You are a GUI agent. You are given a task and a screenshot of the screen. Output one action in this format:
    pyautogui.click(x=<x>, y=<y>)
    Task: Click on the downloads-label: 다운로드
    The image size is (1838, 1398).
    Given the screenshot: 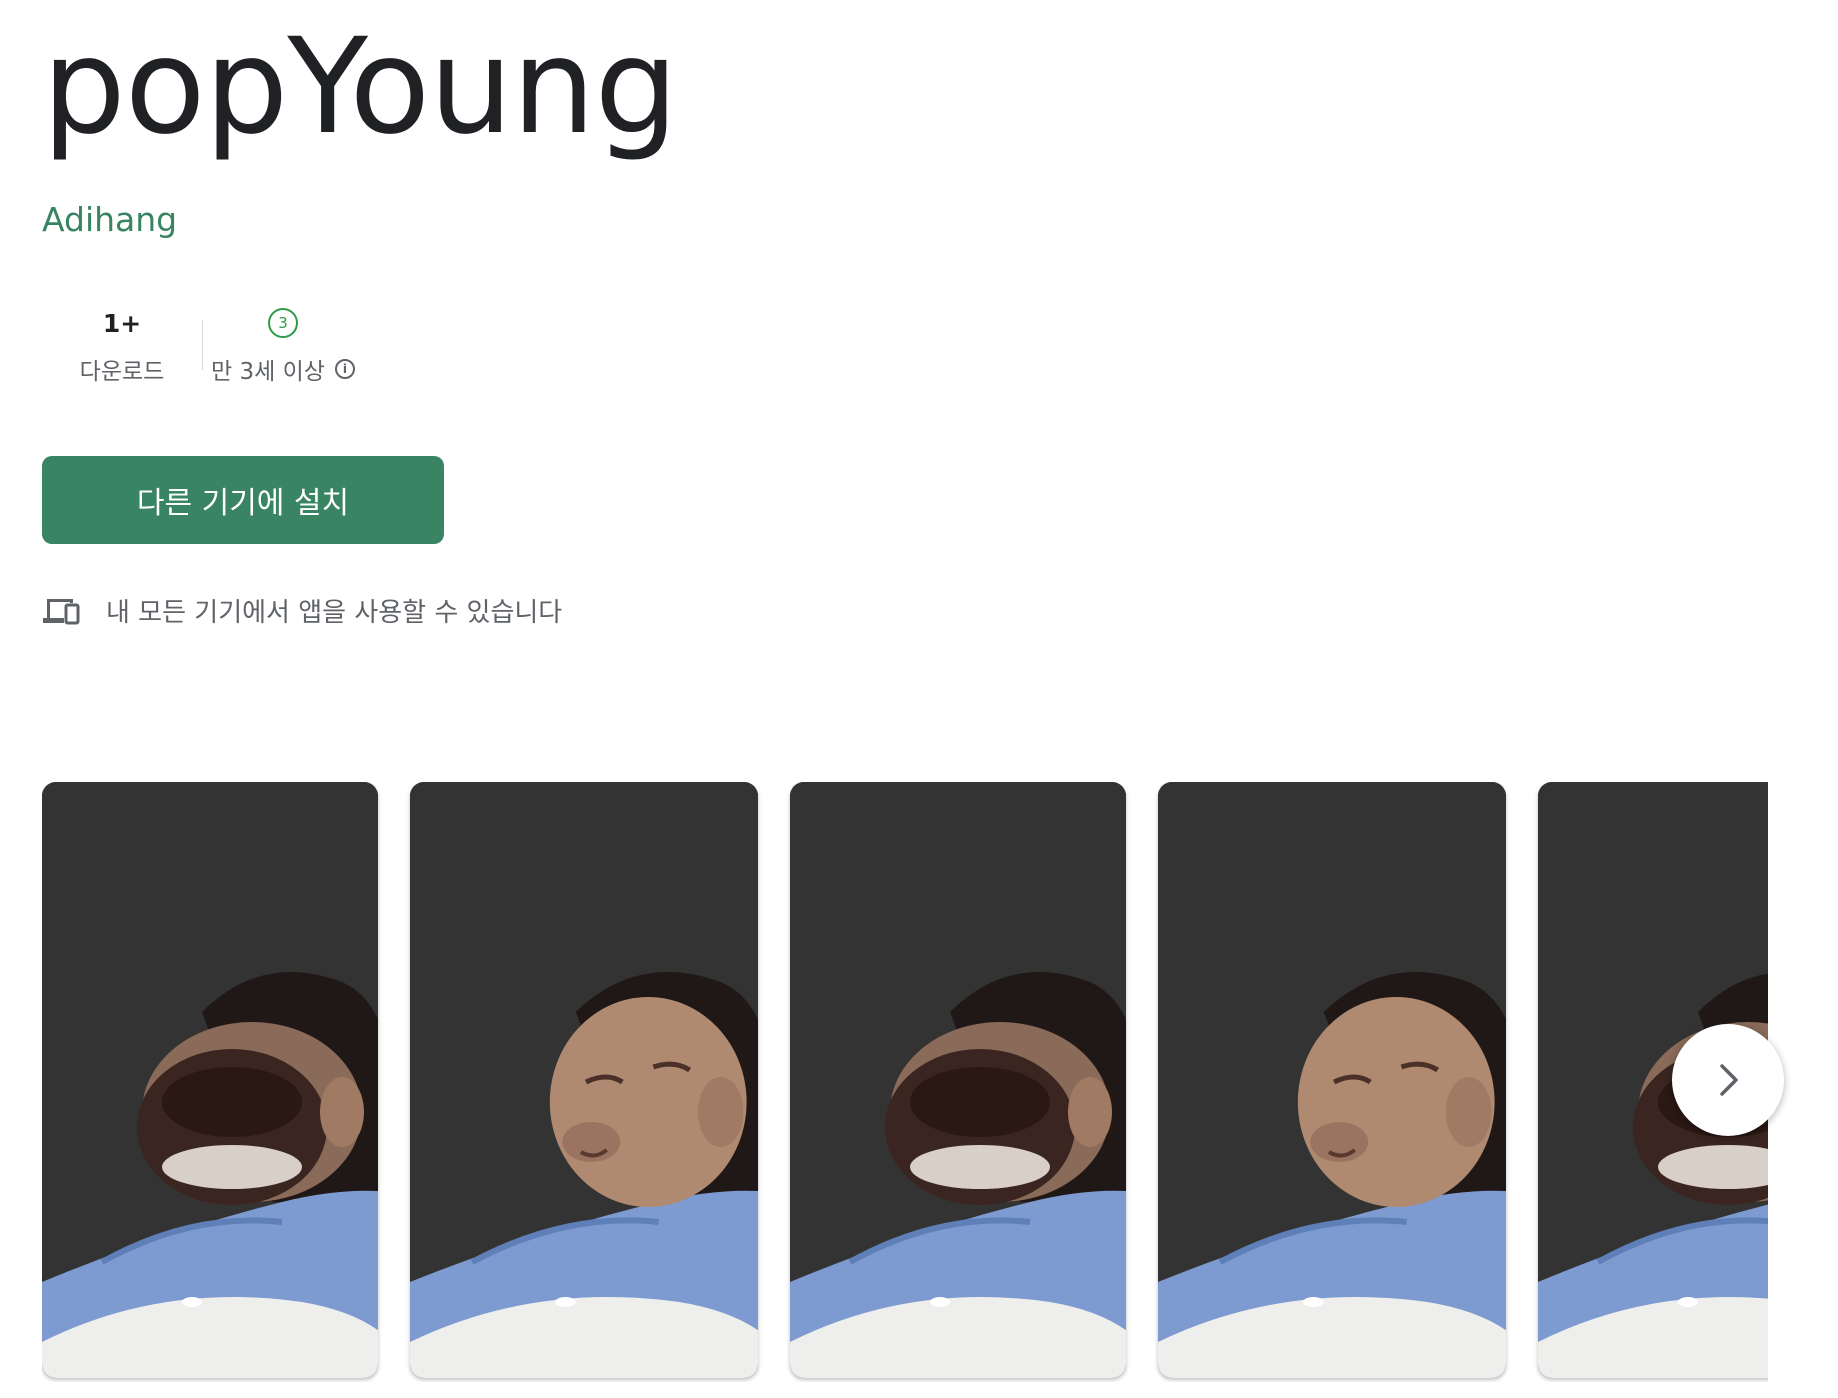 What is the action you would take?
    pyautogui.click(x=122, y=372)
    